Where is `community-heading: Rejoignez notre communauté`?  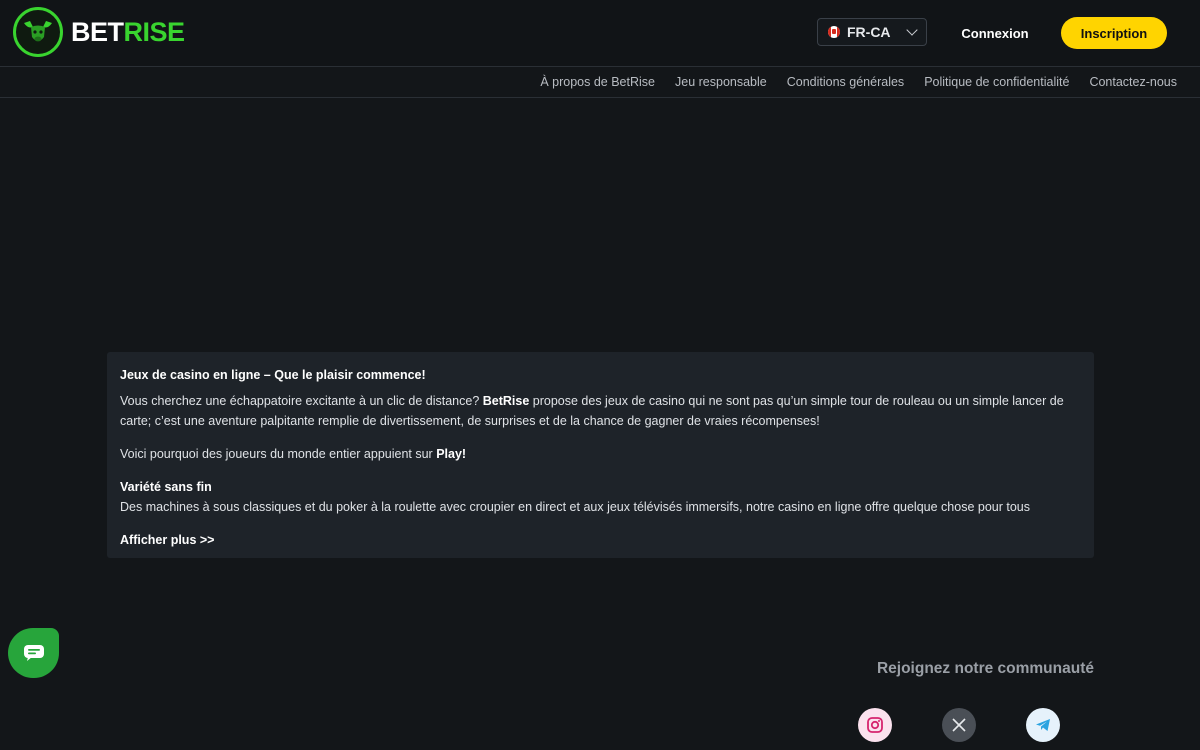 community-heading: Rejoignez notre communauté is located at coordinates (985, 668).